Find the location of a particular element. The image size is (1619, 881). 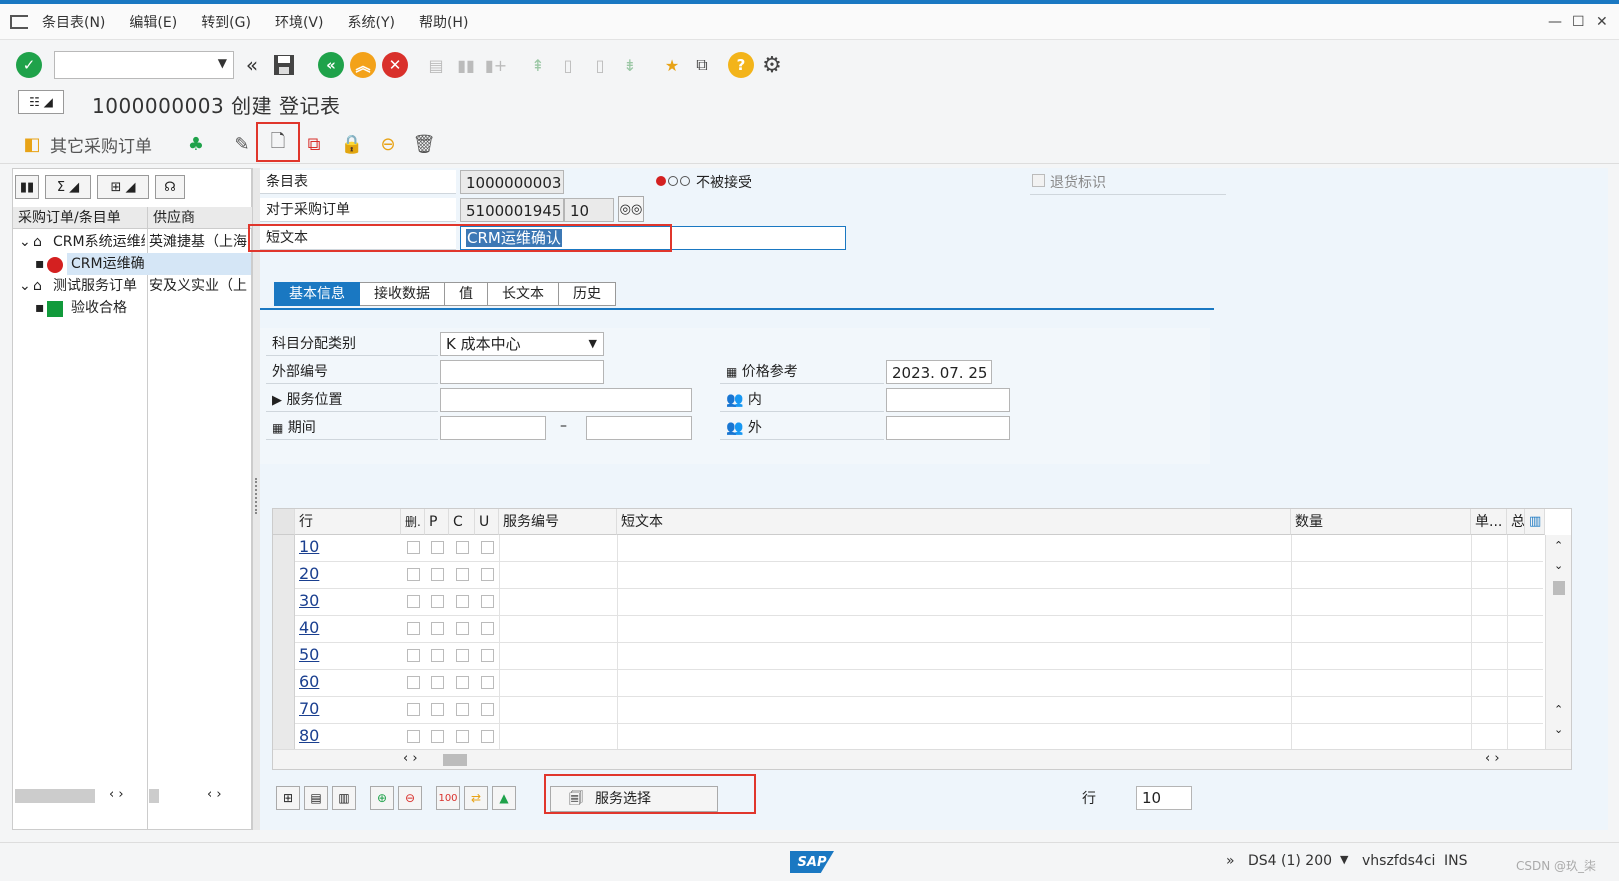

table-row: 60 is located at coordinates (908, 683).